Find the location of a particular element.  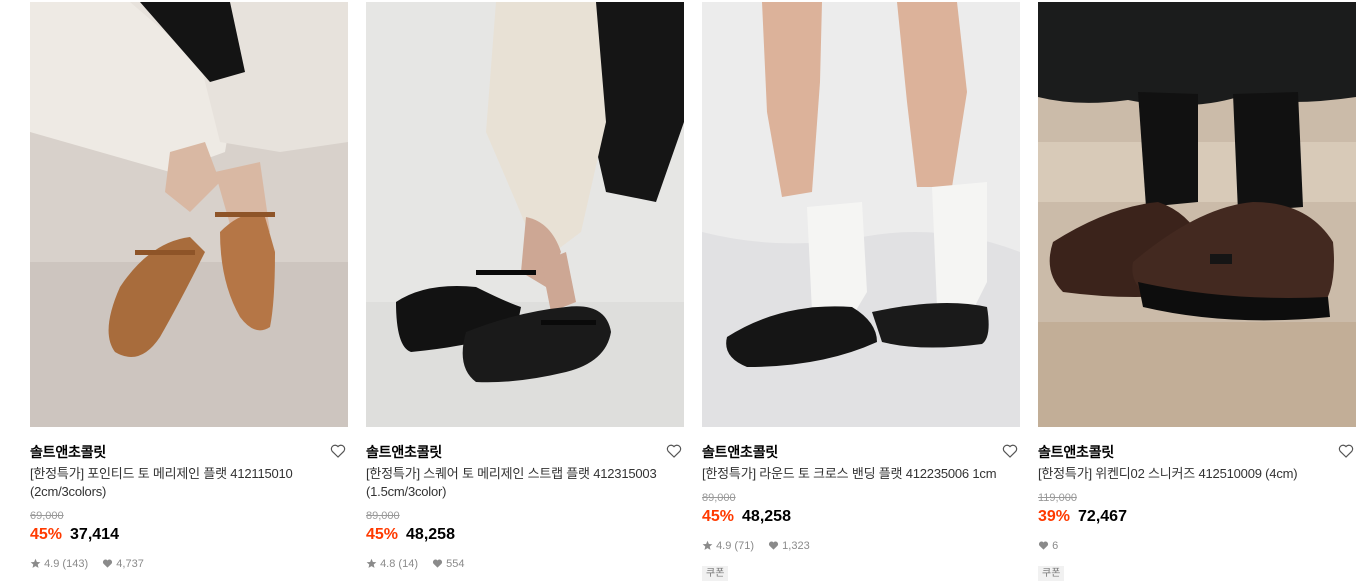

price-row: 39% 72,467 is located at coordinates (1082, 518).